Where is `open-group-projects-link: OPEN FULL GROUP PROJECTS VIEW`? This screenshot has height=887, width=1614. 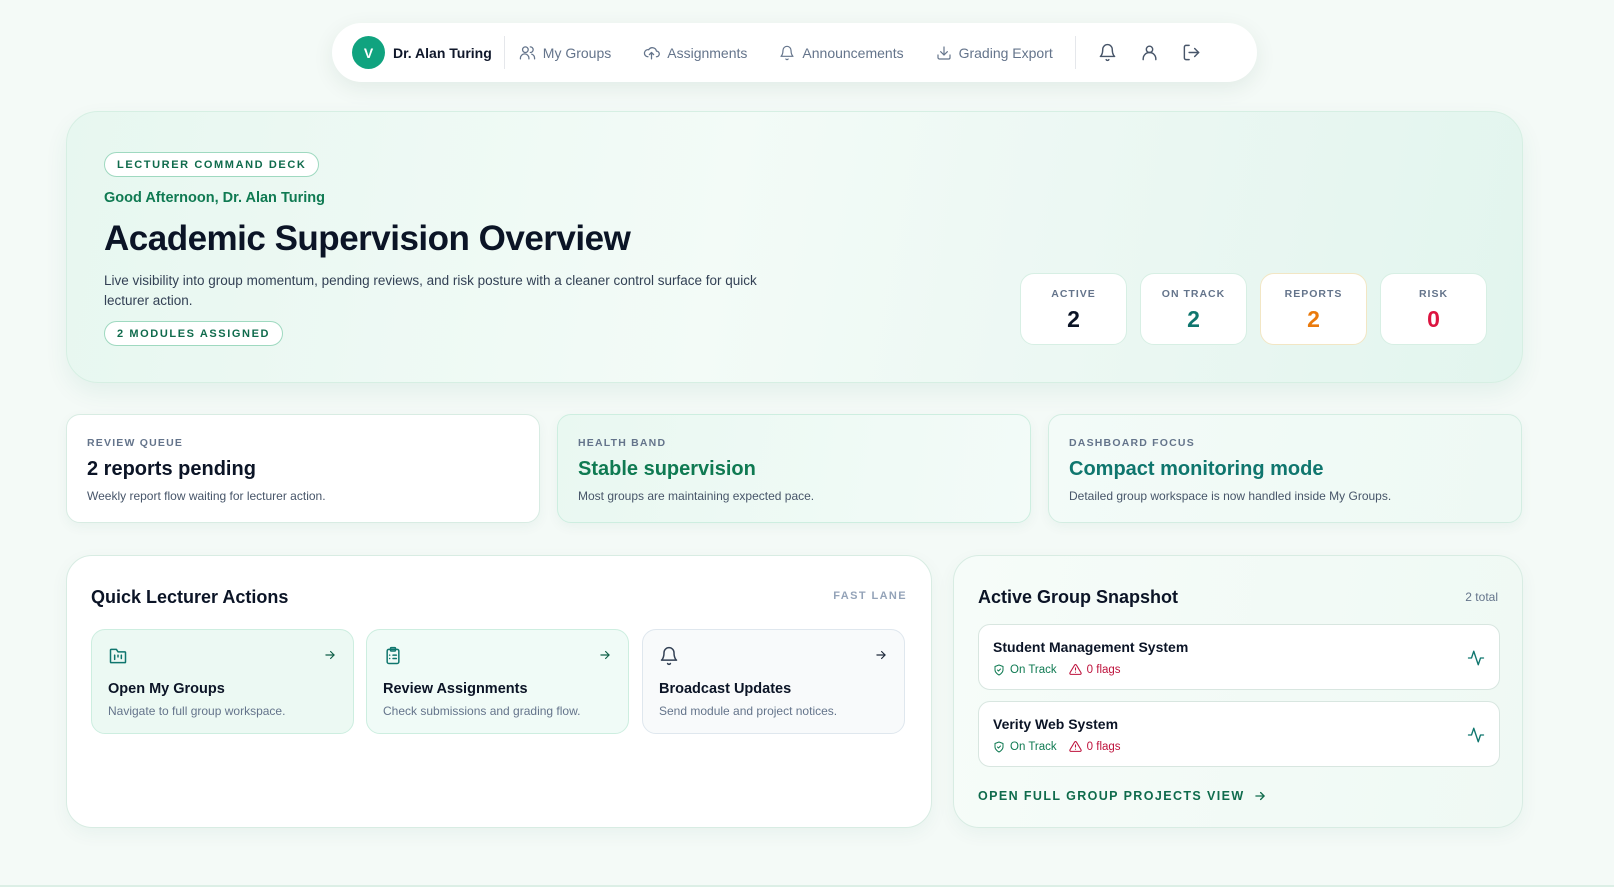
open-group-projects-link: OPEN FULL GROUP PROJECTS VIEW is located at coordinates (1122, 796).